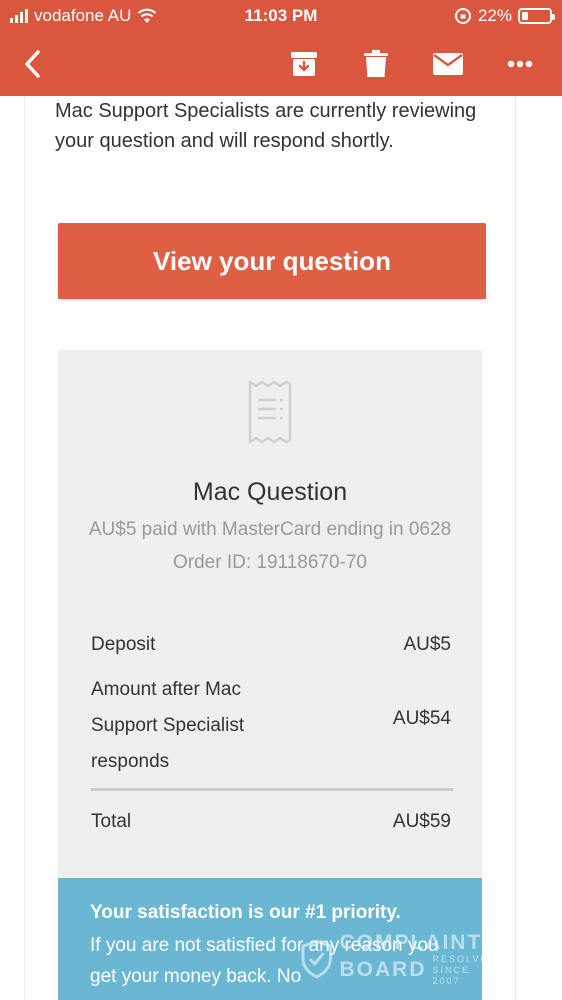  Describe the element at coordinates (270, 412) in the screenshot. I see `receipt-icon` at that location.